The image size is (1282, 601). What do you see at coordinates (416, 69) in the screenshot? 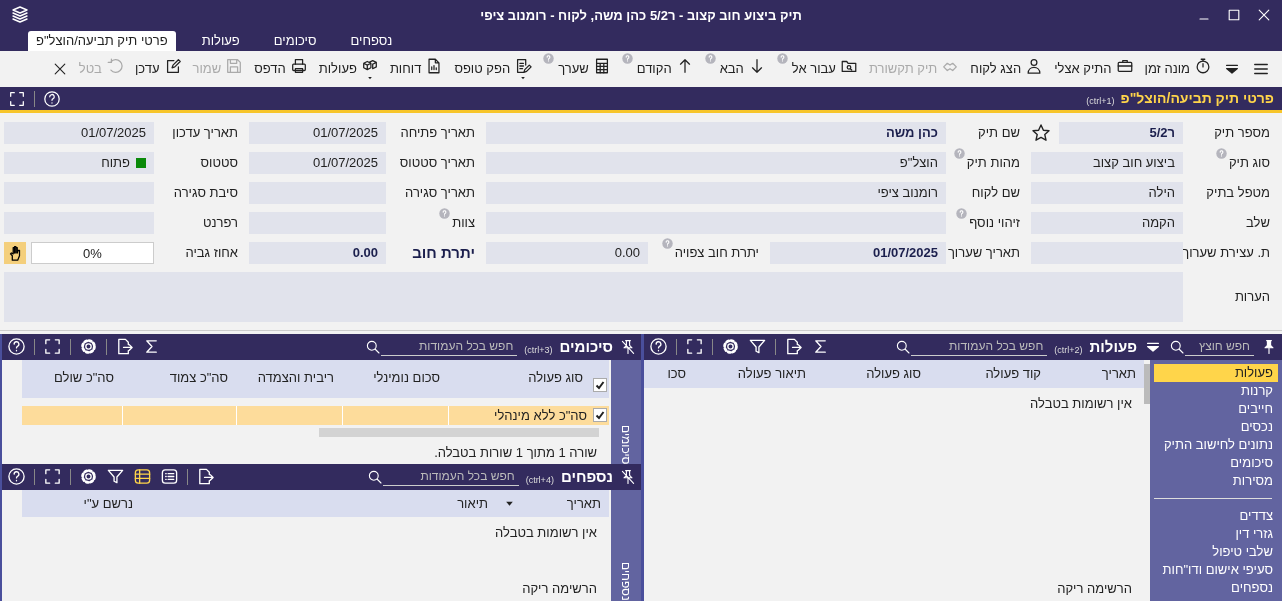
I see `toolbar-button: דוחות` at bounding box center [416, 69].